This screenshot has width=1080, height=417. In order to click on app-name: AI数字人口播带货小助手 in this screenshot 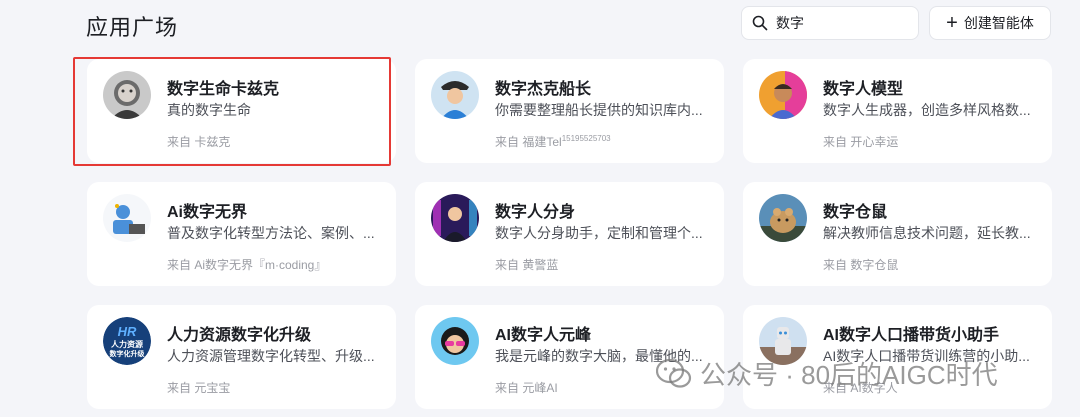, I will do `click(911, 335)`.